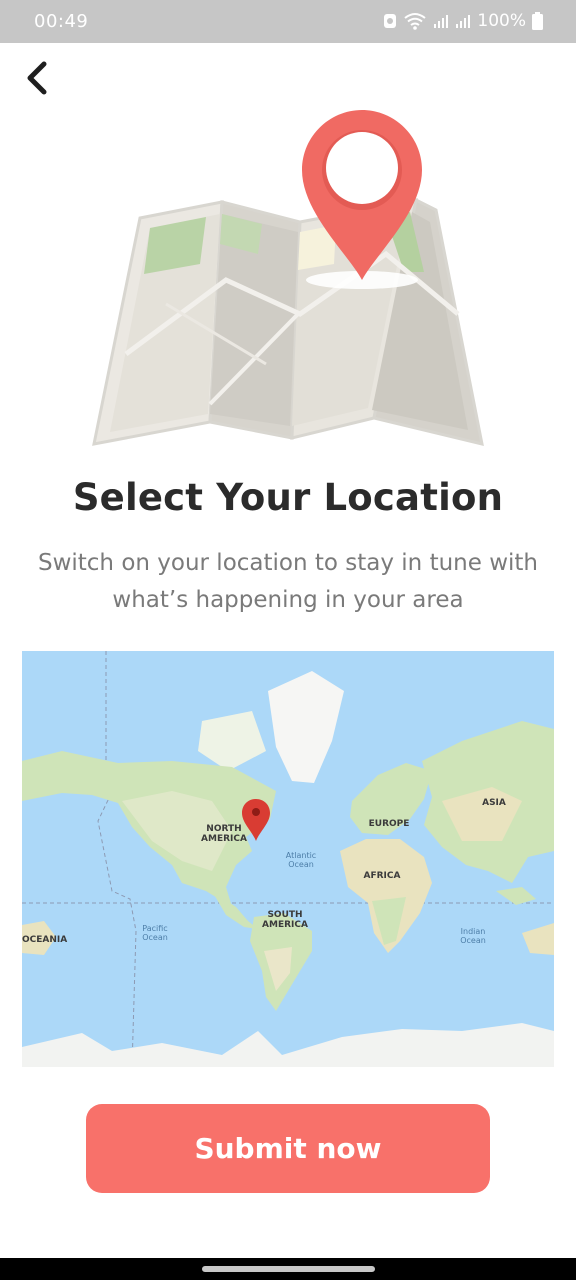 The height and width of the screenshot is (1280, 576). I want to click on label-indian-ocean: Indian Ocean, so click(473, 936).